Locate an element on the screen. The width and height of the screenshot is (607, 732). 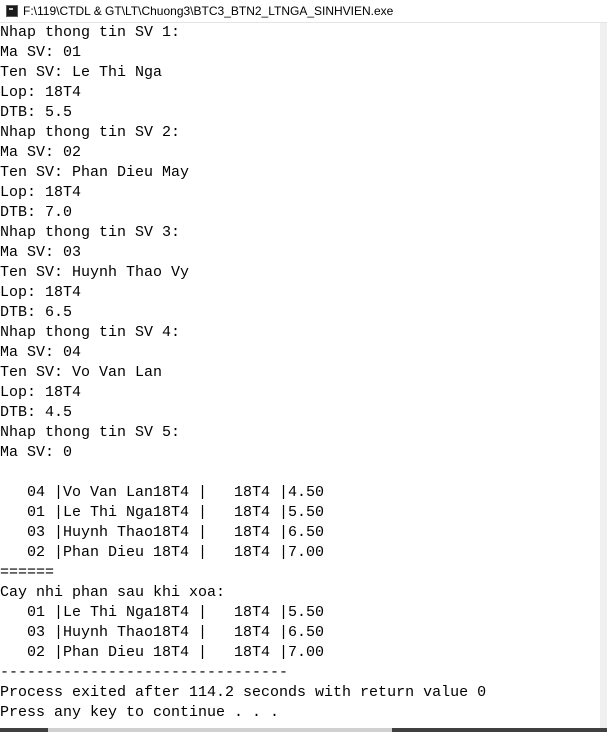
console-line: Ma SV: 03 is located at coordinates (41, 252).